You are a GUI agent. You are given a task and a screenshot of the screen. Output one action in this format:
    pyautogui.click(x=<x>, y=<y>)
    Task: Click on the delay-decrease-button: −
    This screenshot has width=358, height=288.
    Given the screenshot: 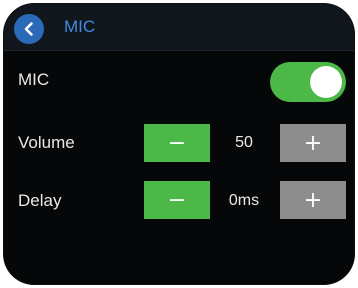 What is the action you would take?
    pyautogui.click(x=177, y=200)
    